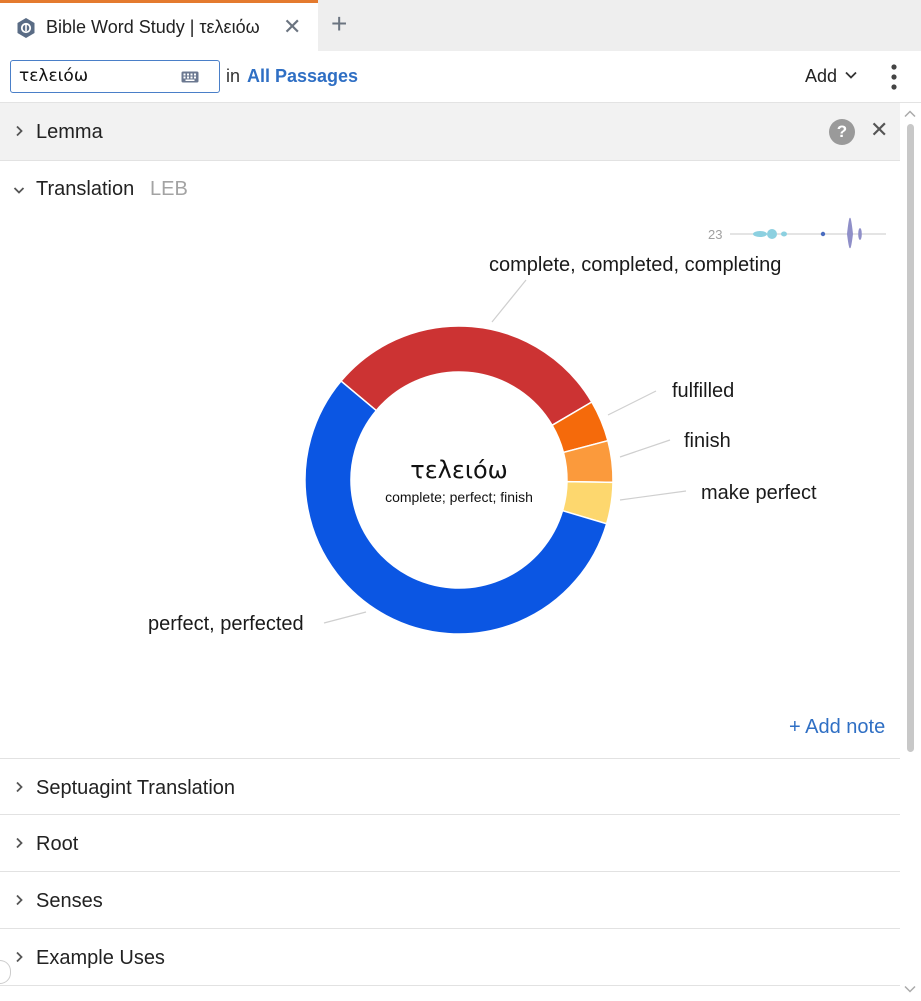 The width and height of the screenshot is (921, 1001). What do you see at coordinates (339, 24) in the screenshot?
I see `add-tab-icon: +` at bounding box center [339, 24].